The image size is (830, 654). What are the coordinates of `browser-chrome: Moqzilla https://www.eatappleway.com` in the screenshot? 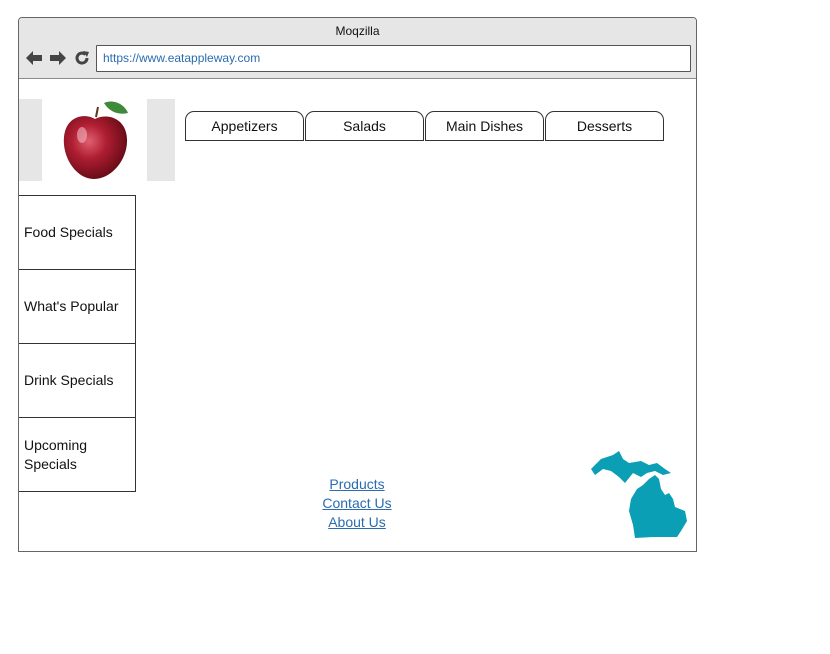 It's located at (357, 48).